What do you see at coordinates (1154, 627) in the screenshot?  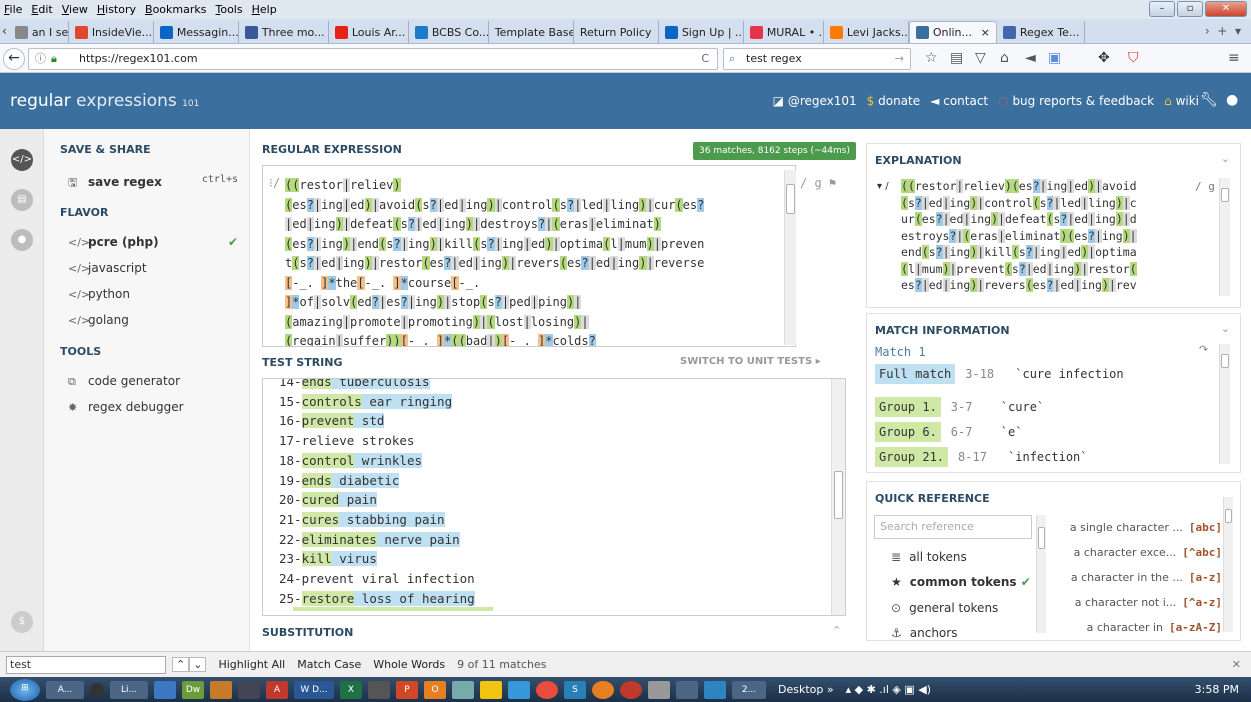 I see `quick-ref-item: a character in [a-zA-Z]` at bounding box center [1154, 627].